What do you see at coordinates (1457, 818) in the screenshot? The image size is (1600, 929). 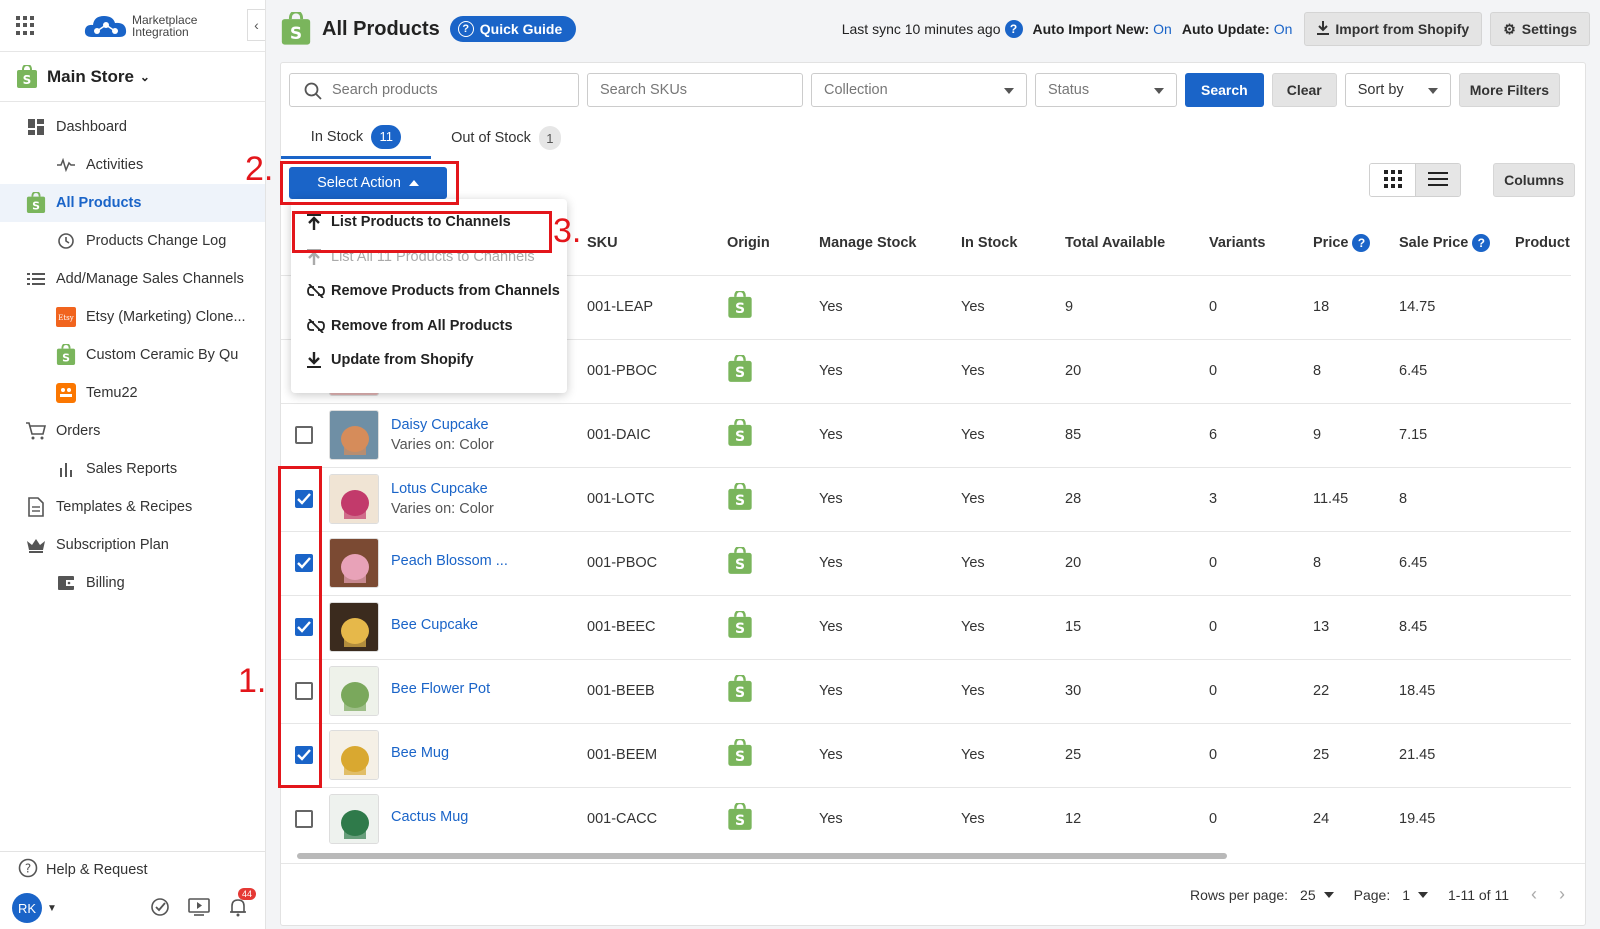 I see `sale-price-cell: 19.45` at bounding box center [1457, 818].